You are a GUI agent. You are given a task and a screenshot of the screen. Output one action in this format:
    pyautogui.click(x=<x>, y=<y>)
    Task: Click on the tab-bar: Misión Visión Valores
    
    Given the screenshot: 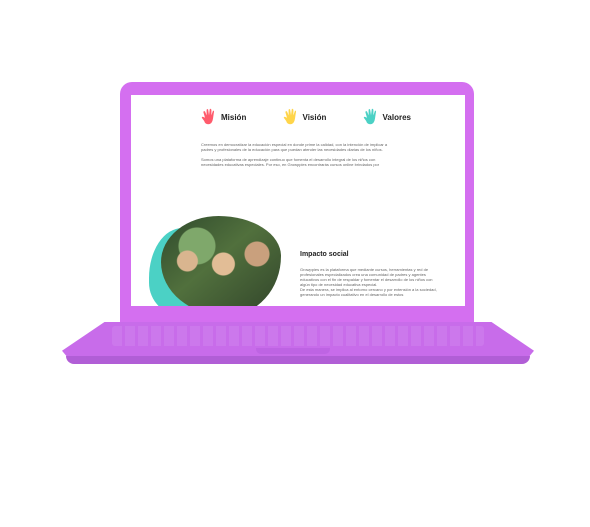 What is the action you would take?
    pyautogui.click(x=306, y=117)
    